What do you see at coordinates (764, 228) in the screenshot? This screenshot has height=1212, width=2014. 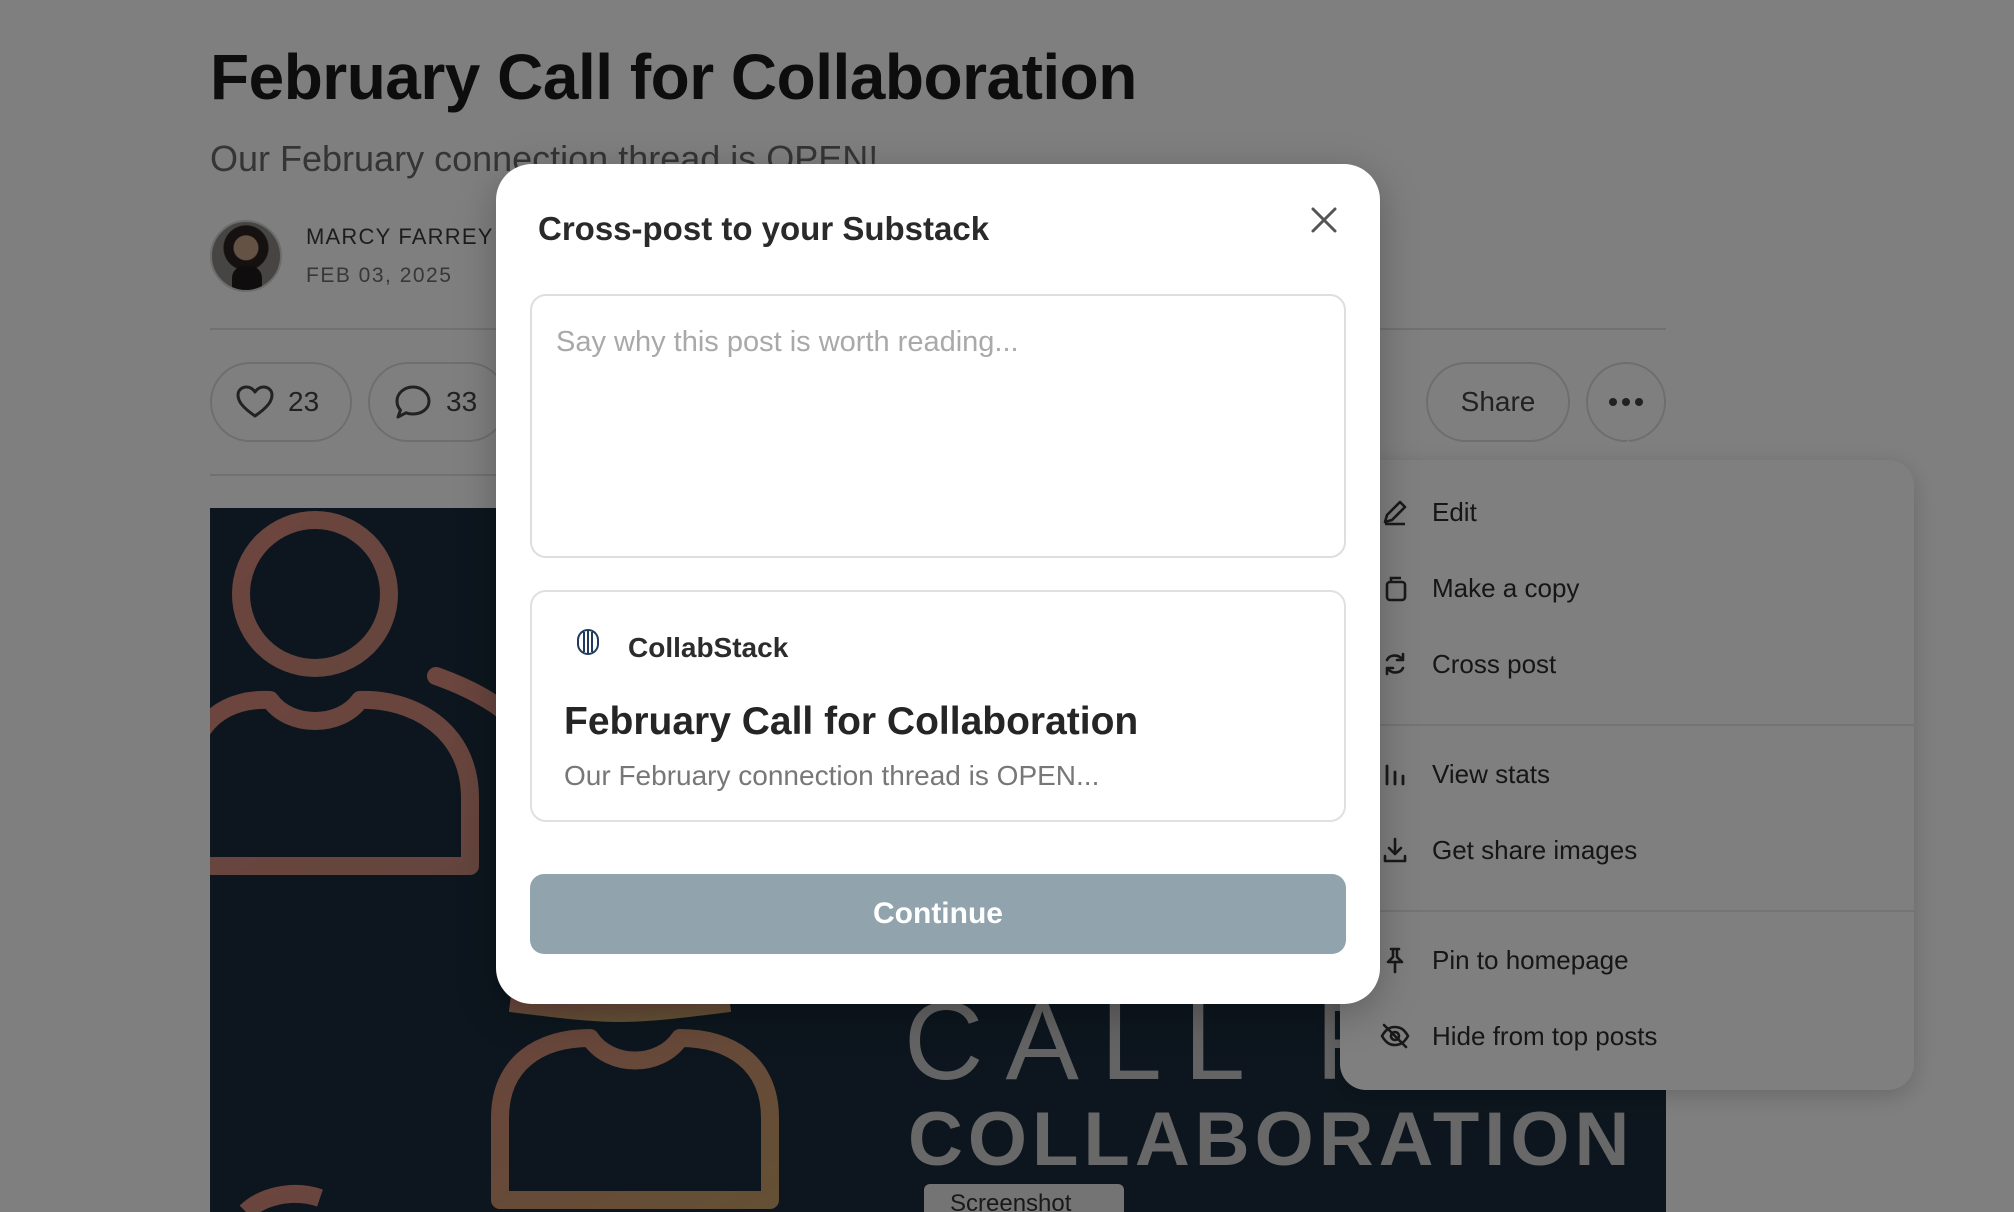 I see `dialog-title: Cross-post to your Substack` at bounding box center [764, 228].